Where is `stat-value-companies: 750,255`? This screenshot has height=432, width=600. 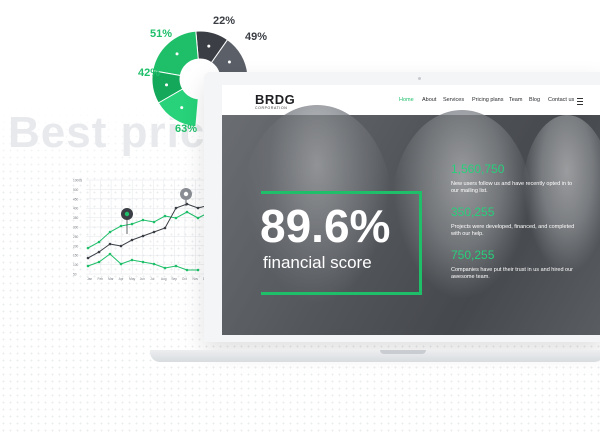 stat-value-companies: 750,255 is located at coordinates (473, 255).